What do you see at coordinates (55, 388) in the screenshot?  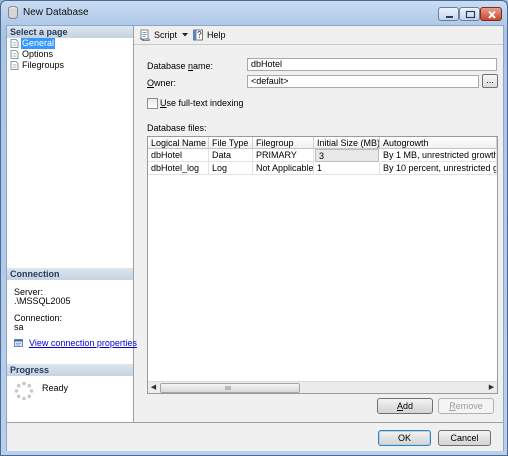 I see `progress-status: Ready` at bounding box center [55, 388].